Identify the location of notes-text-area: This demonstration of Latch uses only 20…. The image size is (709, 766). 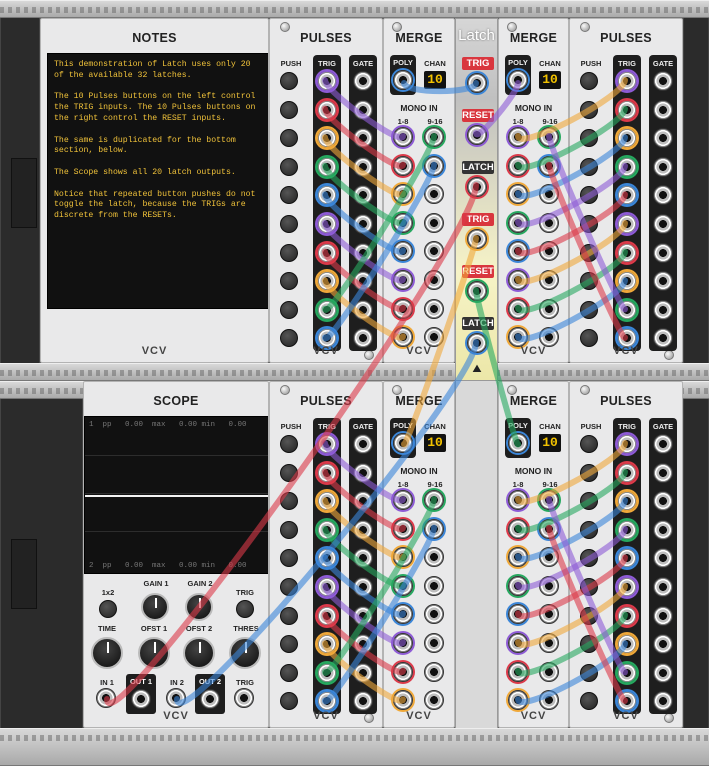
(157, 181).